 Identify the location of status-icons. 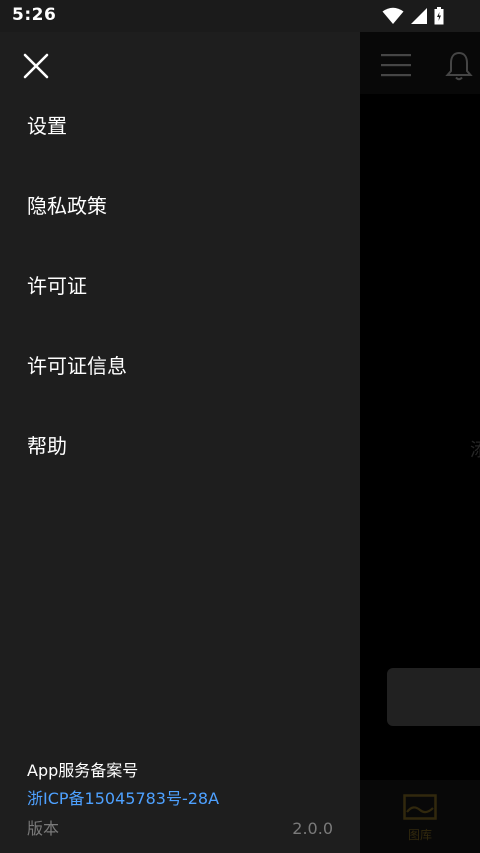
(413, 16).